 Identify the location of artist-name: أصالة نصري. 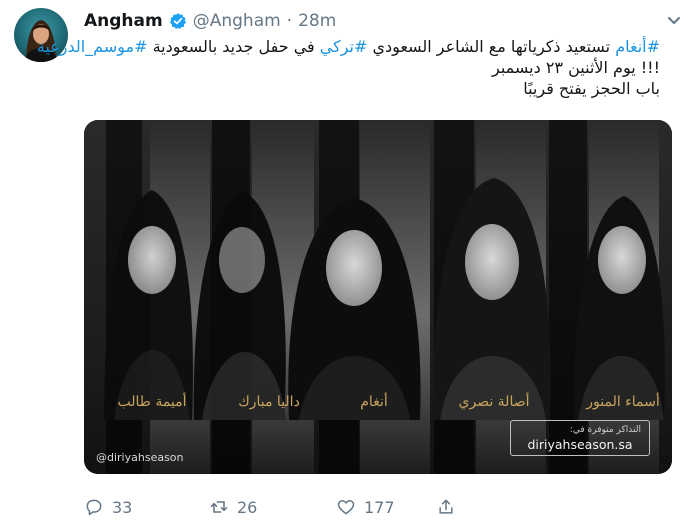
(494, 402).